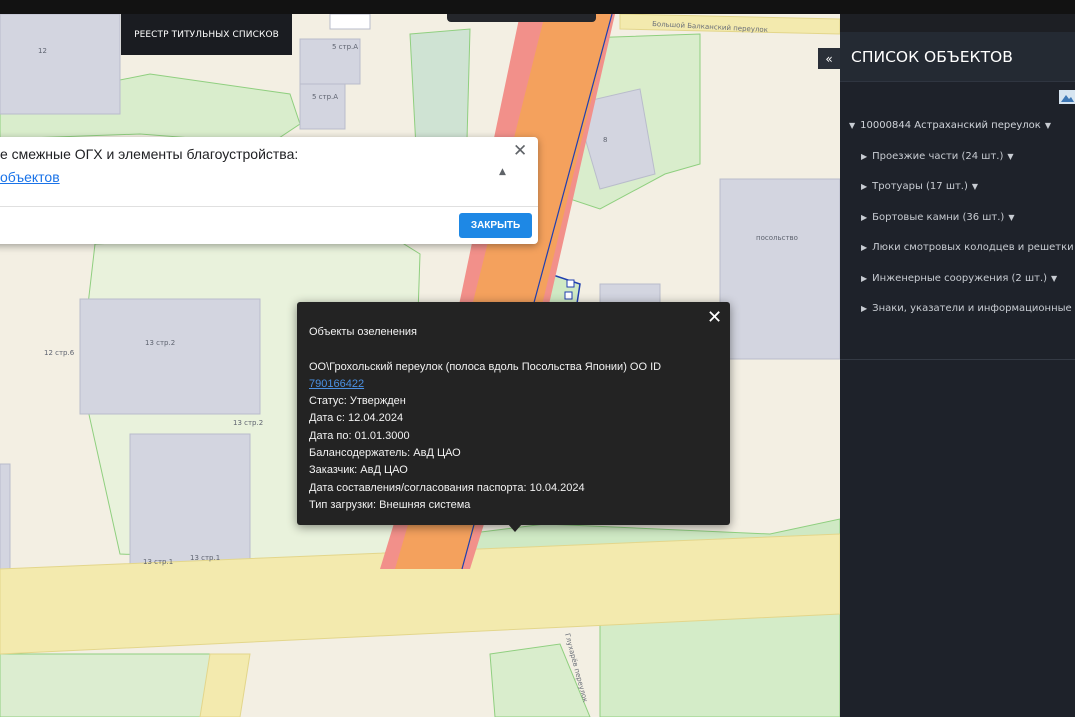  What do you see at coordinates (777, 238) in the screenshot?
I see `building-label: посольство` at bounding box center [777, 238].